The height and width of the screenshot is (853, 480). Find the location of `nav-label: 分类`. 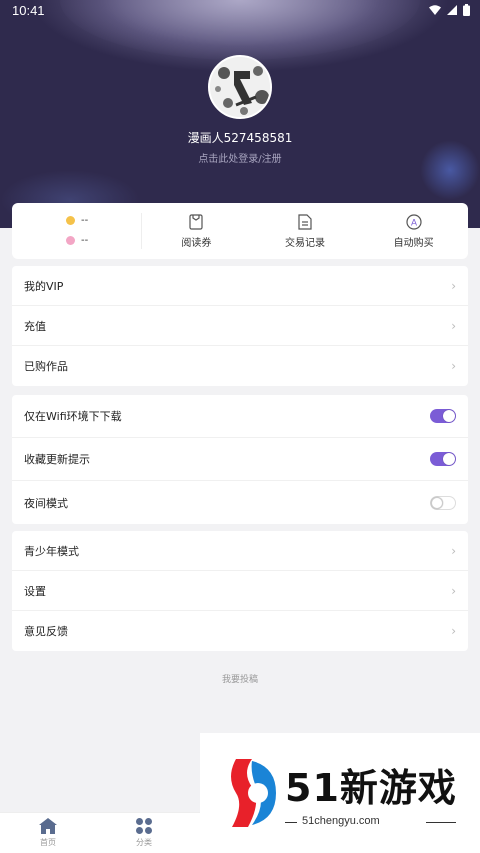

nav-label: 分类 is located at coordinates (144, 842).